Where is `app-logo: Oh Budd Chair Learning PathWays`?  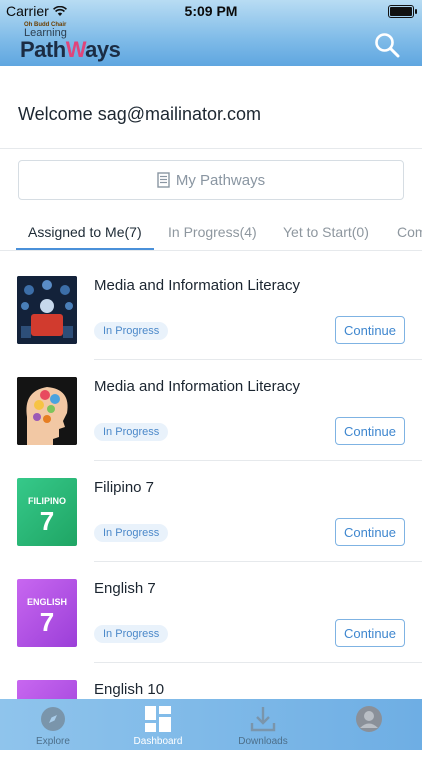 app-logo: Oh Budd Chair Learning PathWays is located at coordinates (70, 42).